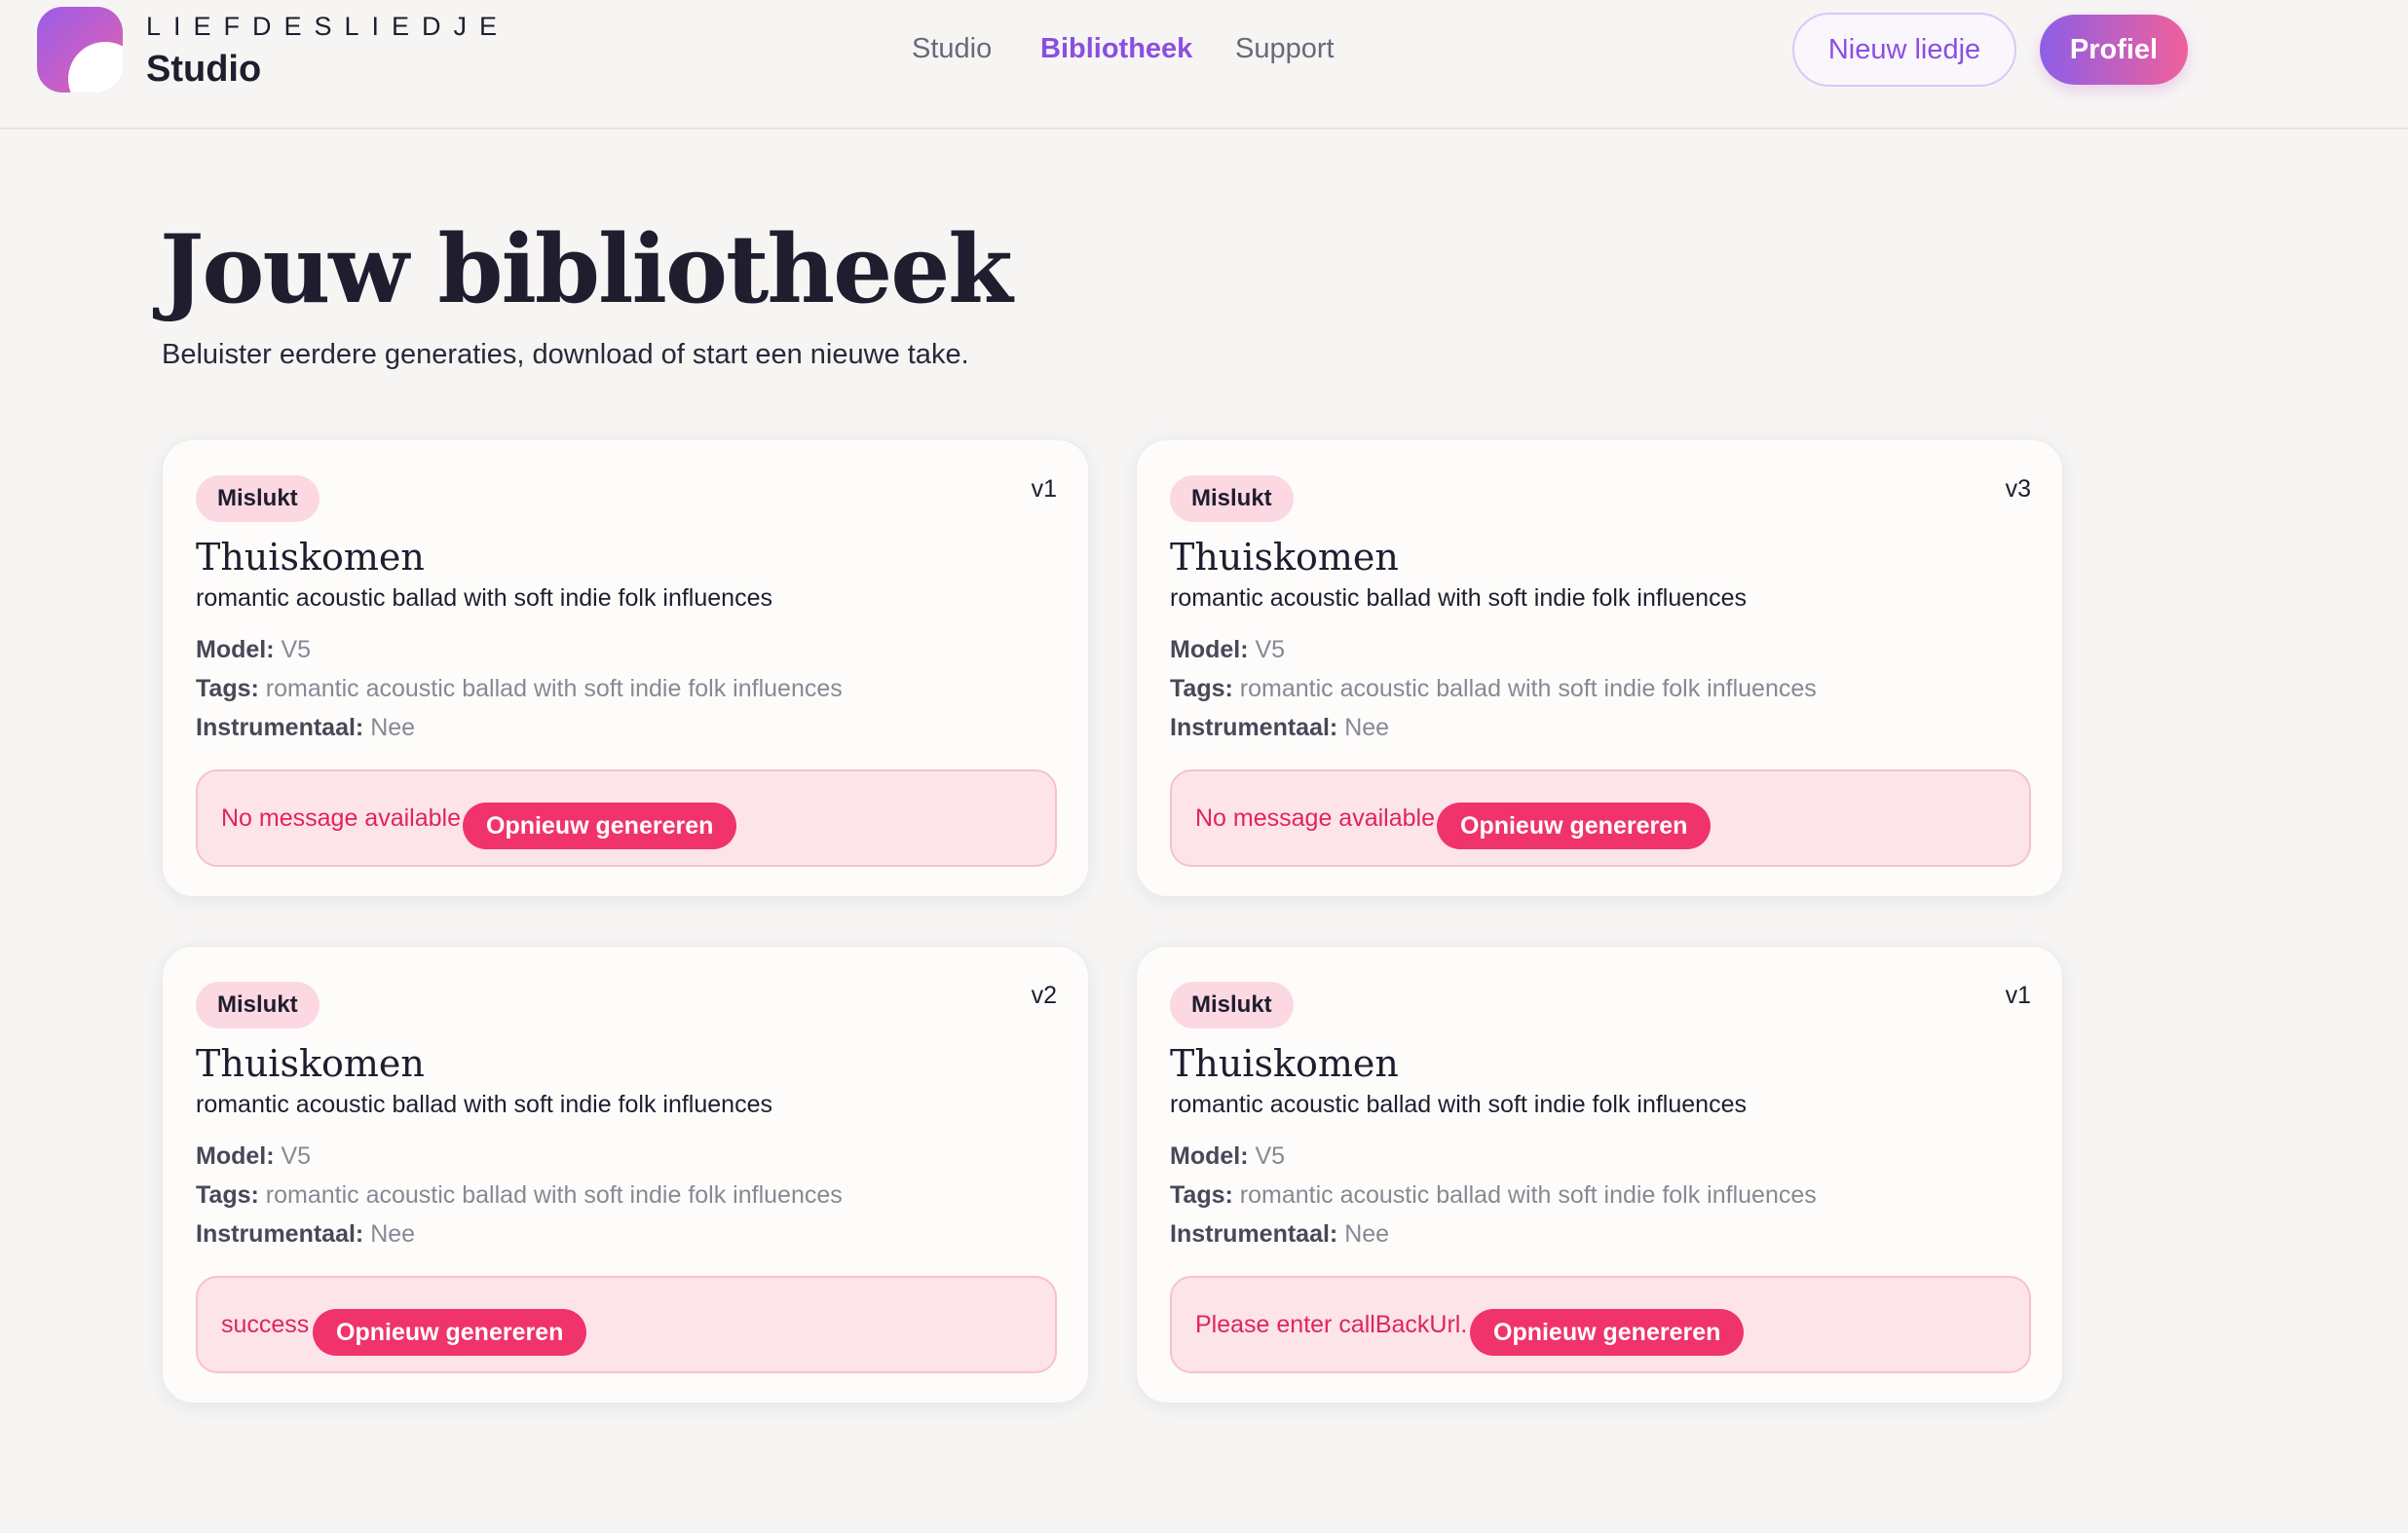 Image resolution: width=2408 pixels, height=1533 pixels. Describe the element at coordinates (1904, 50) in the screenshot. I see `new-song-button: Nieuw liedje` at that location.